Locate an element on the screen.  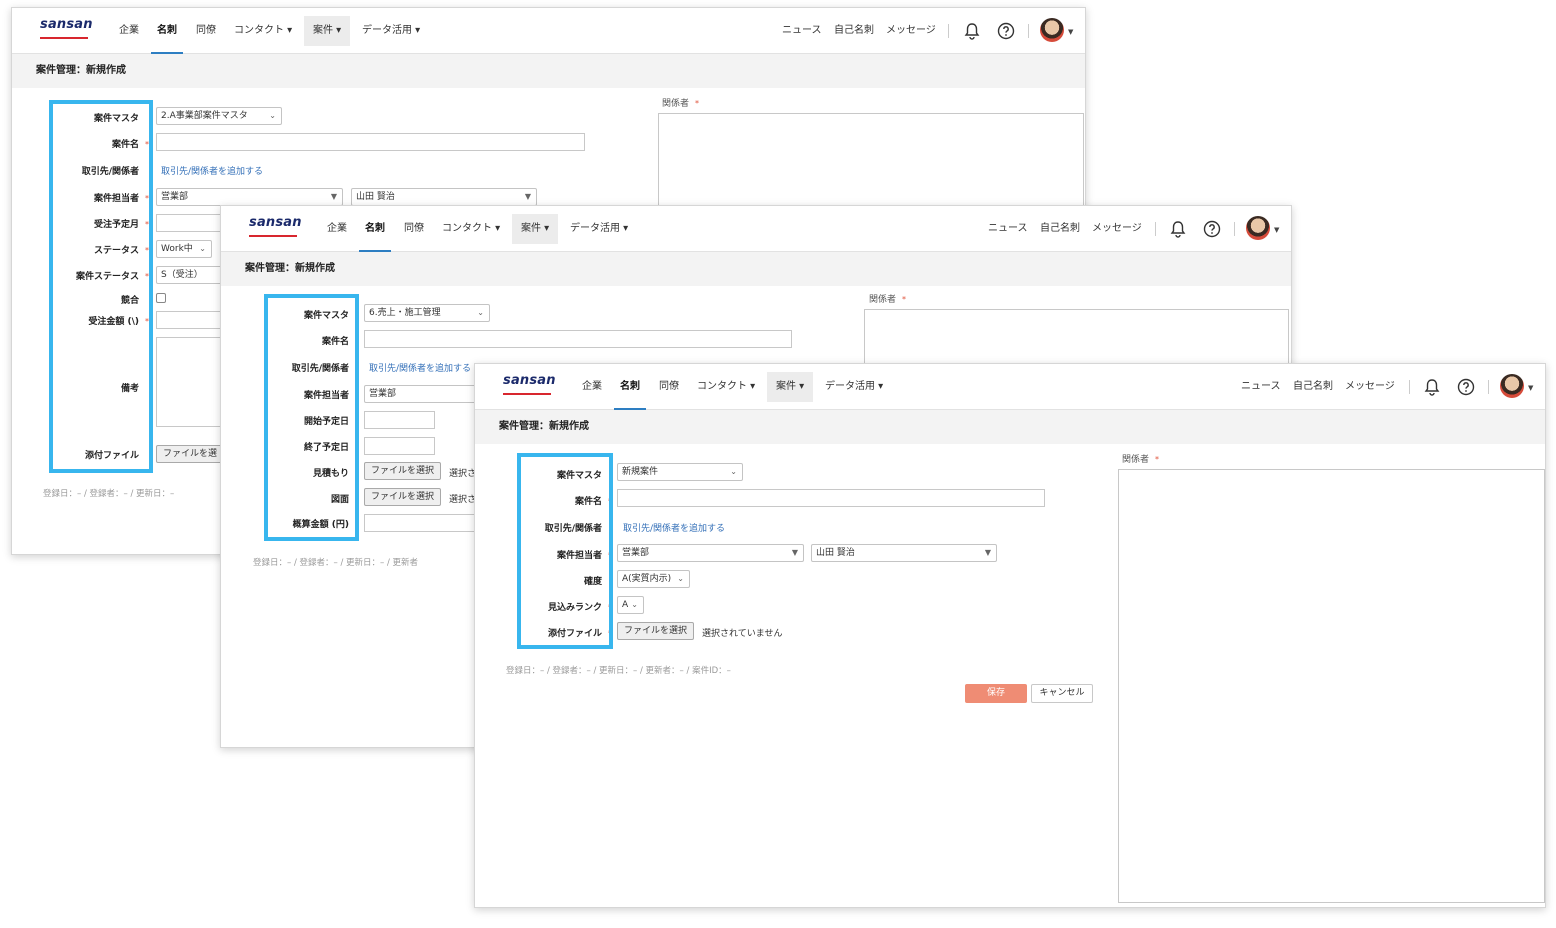
competitor-checkbox is located at coordinates (161, 298).